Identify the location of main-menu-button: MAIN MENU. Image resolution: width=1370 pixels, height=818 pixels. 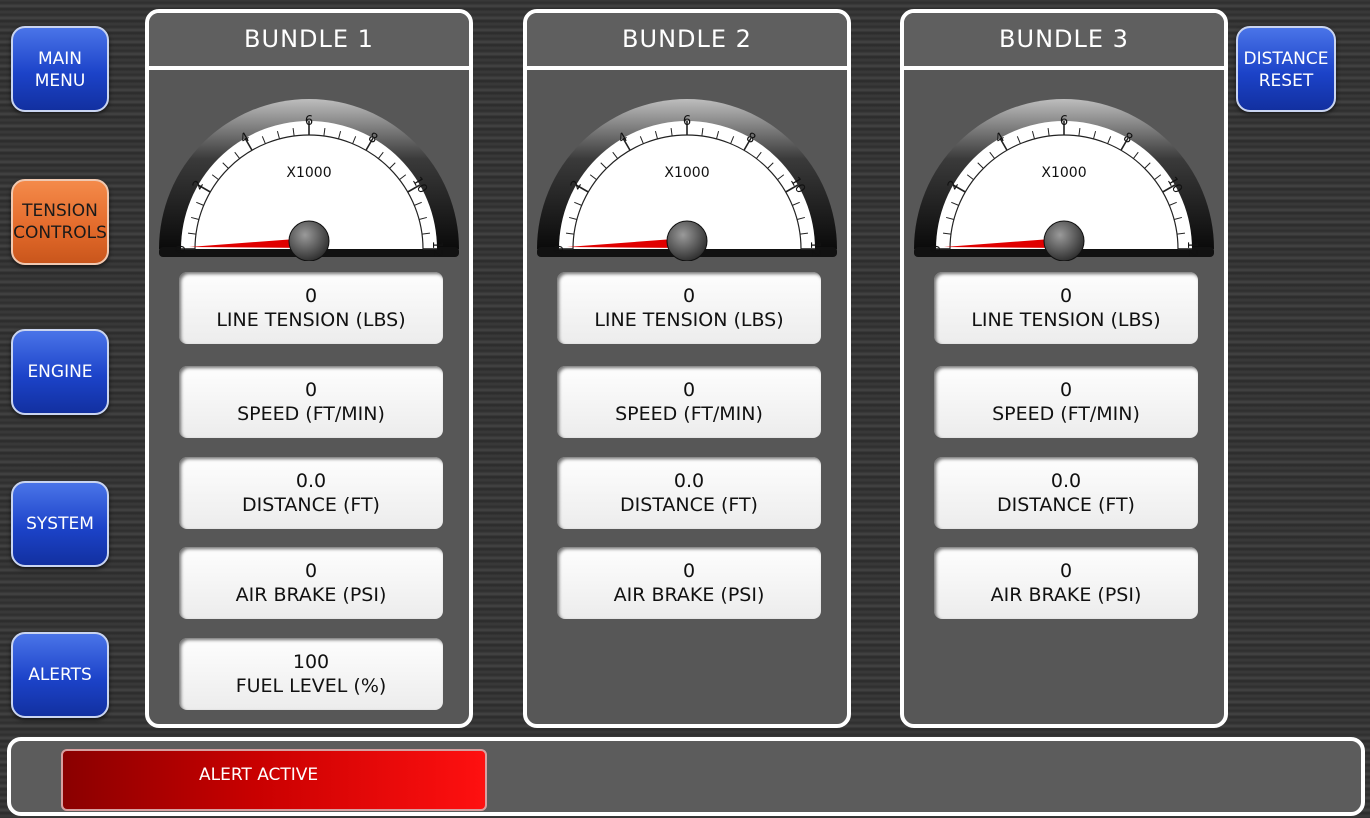
(60, 69).